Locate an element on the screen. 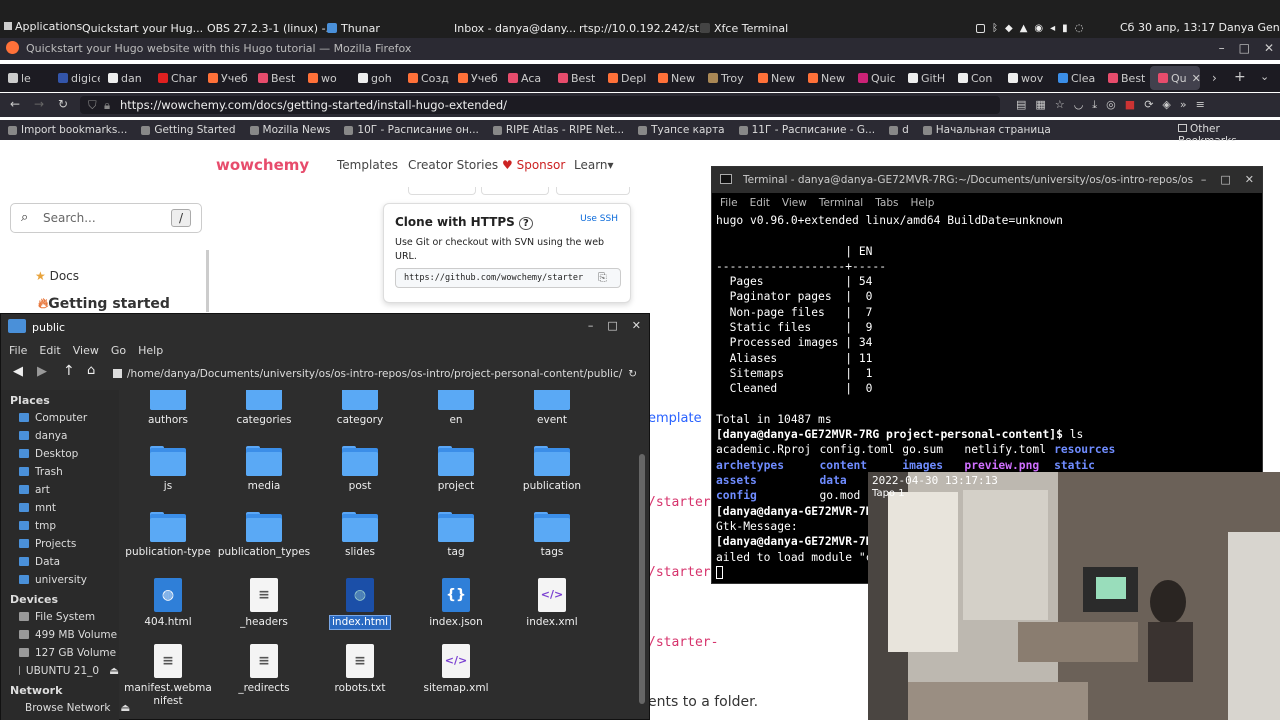 This screenshot has width=1280, height=720. account-icon: ◎ is located at coordinates (1111, 105).